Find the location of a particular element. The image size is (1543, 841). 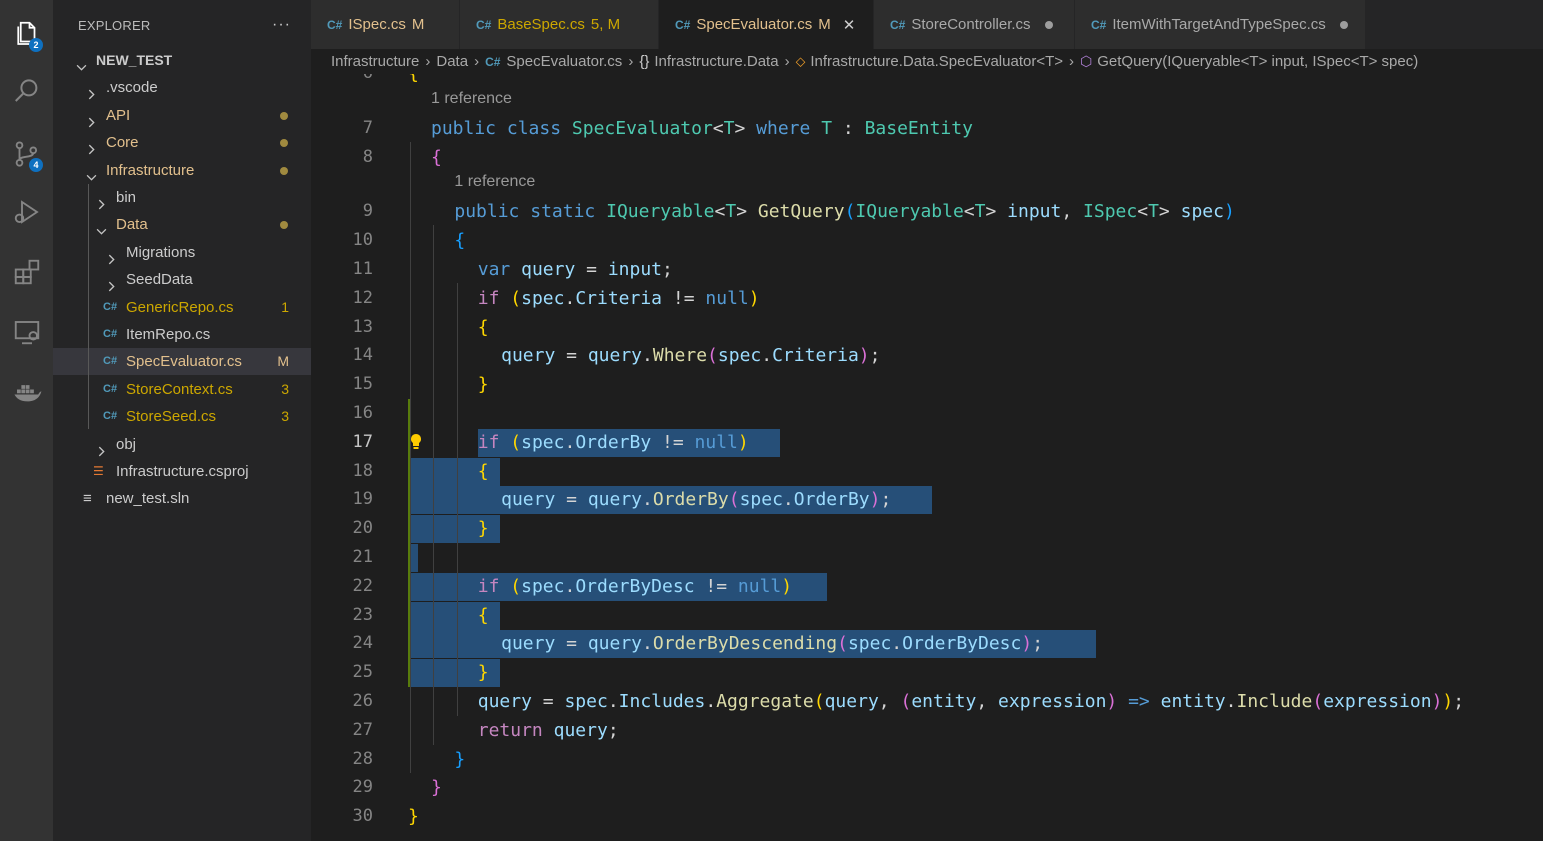

tree-item-genericrepo-cs: C# GenericRepo.cs 1 is located at coordinates (182, 307).